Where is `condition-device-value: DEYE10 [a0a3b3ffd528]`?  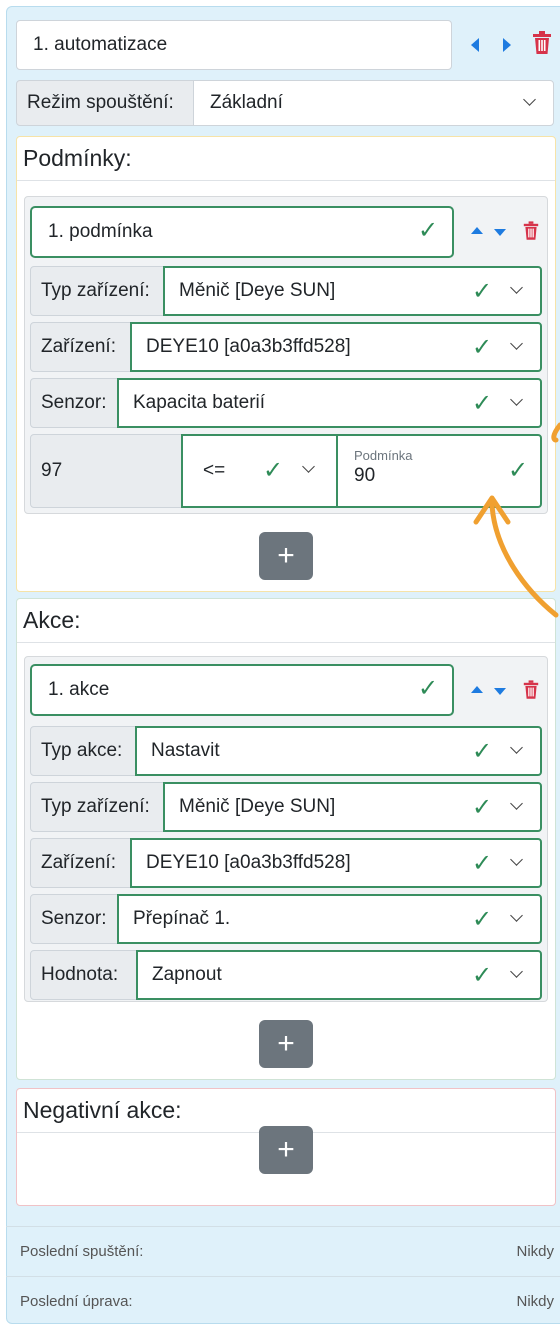 condition-device-value: DEYE10 [a0a3b3ffd528] is located at coordinates (248, 346).